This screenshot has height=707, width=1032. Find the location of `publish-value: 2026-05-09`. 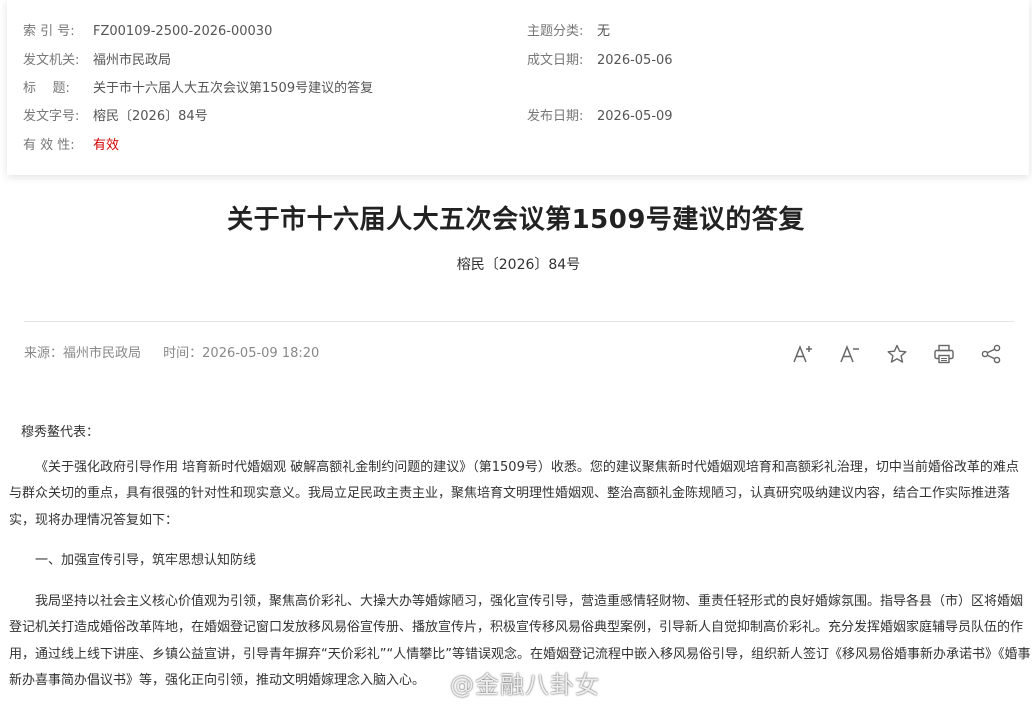

publish-value: 2026-05-09 is located at coordinates (635, 116).